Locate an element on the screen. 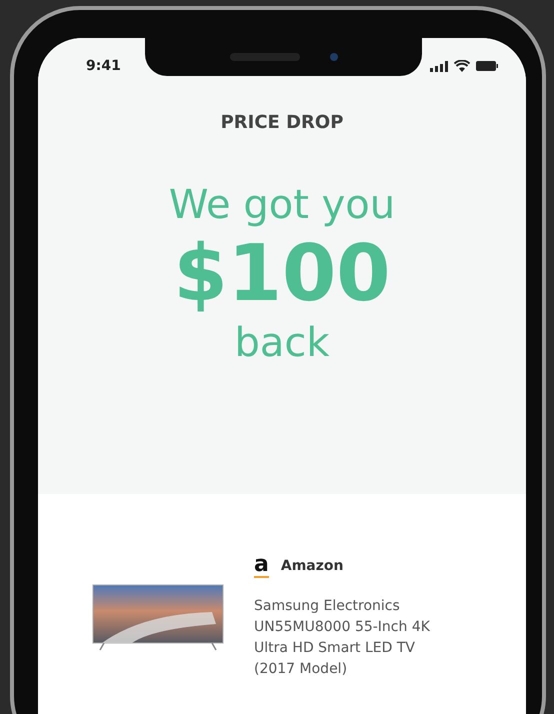 The image size is (554, 714). store-logo: a is located at coordinates (261, 566).